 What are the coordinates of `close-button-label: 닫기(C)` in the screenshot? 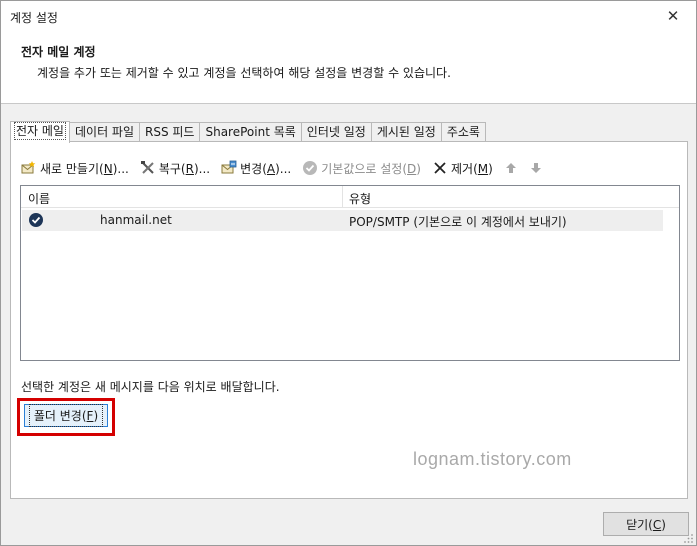 It's located at (646, 524).